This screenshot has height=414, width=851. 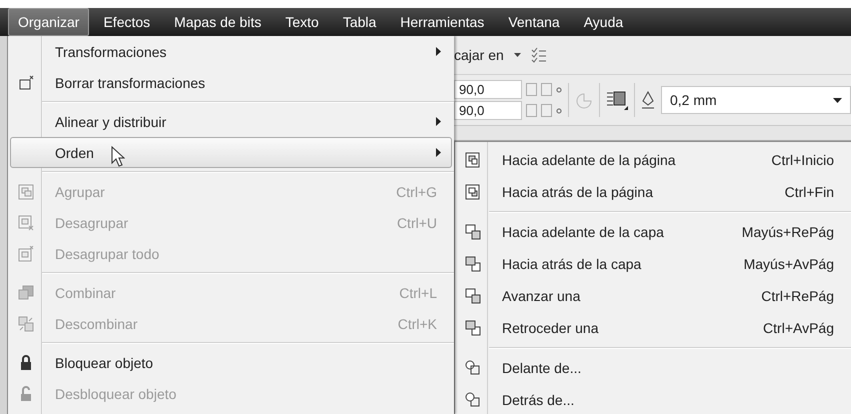 What do you see at coordinates (479, 55) in the screenshot?
I see `snap-label: cajar en` at bounding box center [479, 55].